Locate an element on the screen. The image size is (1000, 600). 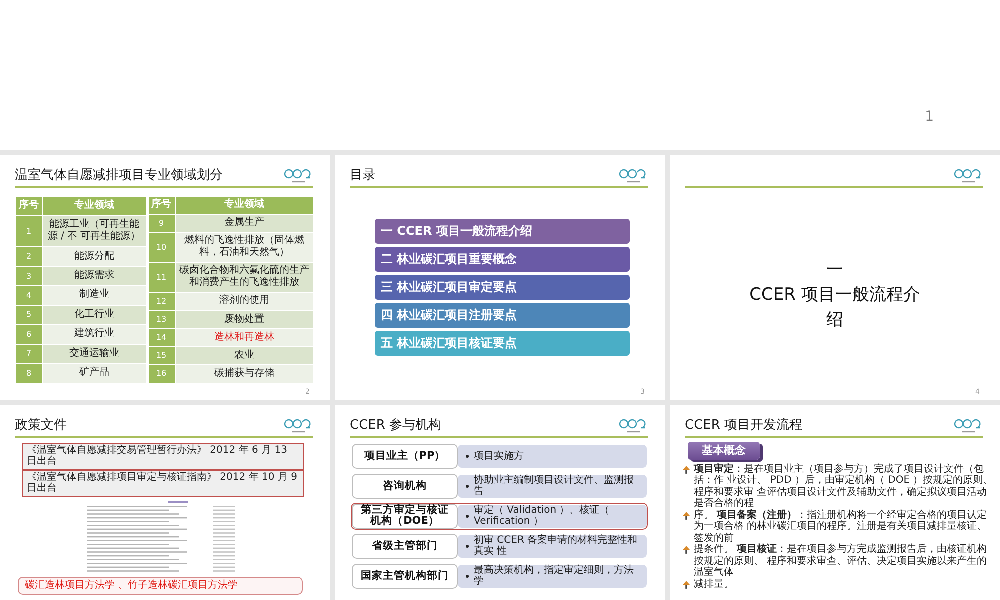
organization-role: 审定（ Validation ）、核证（ Verification ） is located at coordinates (542, 516).